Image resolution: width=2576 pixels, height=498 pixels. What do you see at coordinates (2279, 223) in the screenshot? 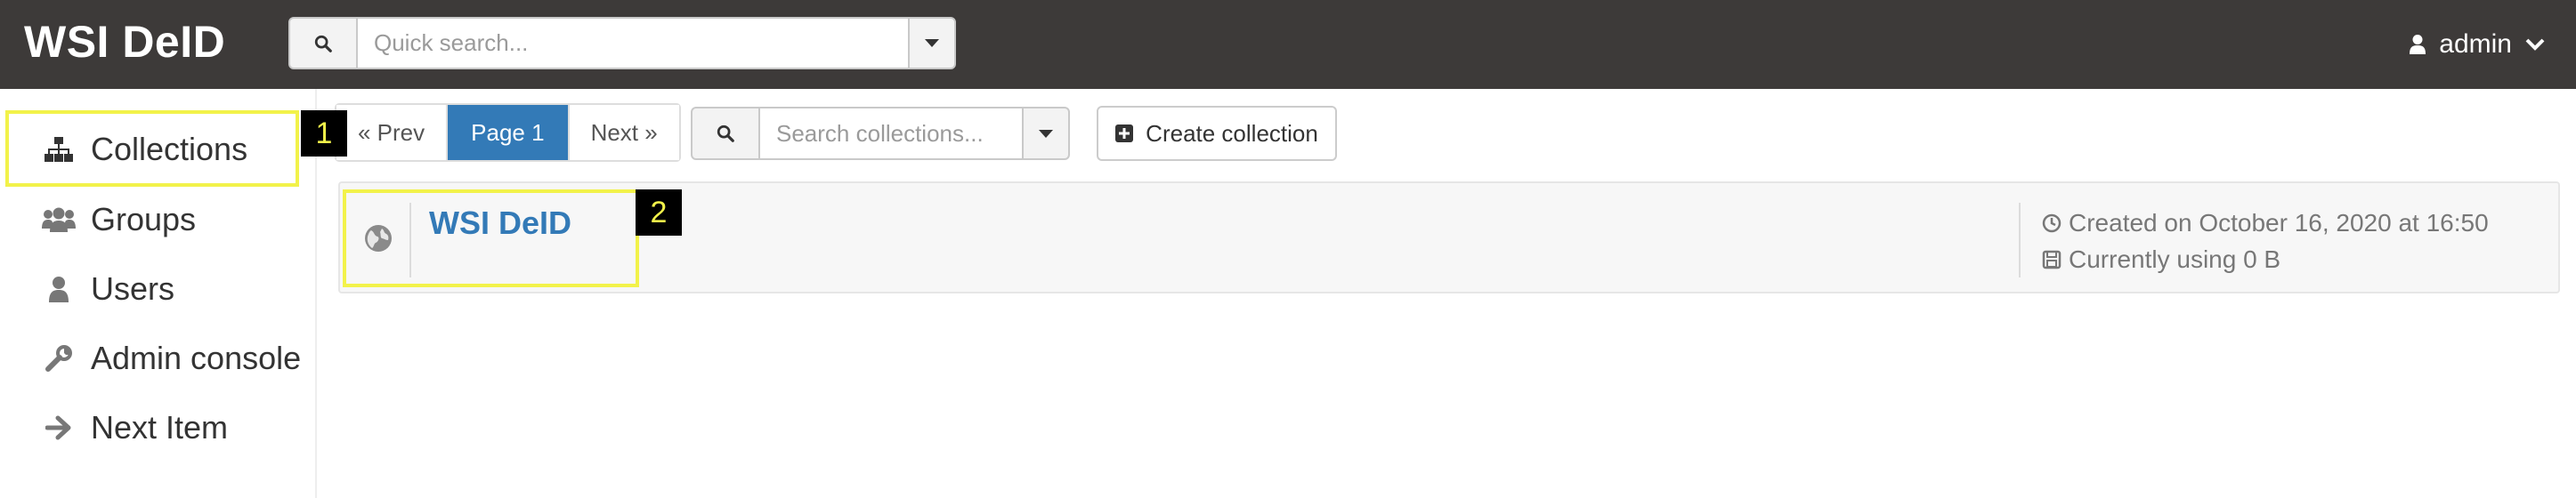
I see `created-date: Created on October 16, 2020 at 16:50` at bounding box center [2279, 223].